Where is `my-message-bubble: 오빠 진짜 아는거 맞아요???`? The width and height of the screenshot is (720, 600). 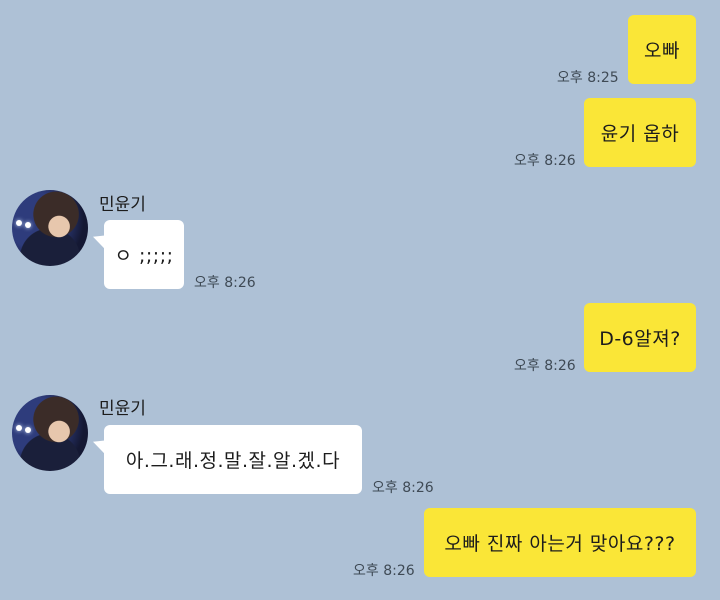 my-message-bubble: 오빠 진짜 아는거 맞아요??? is located at coordinates (560, 542).